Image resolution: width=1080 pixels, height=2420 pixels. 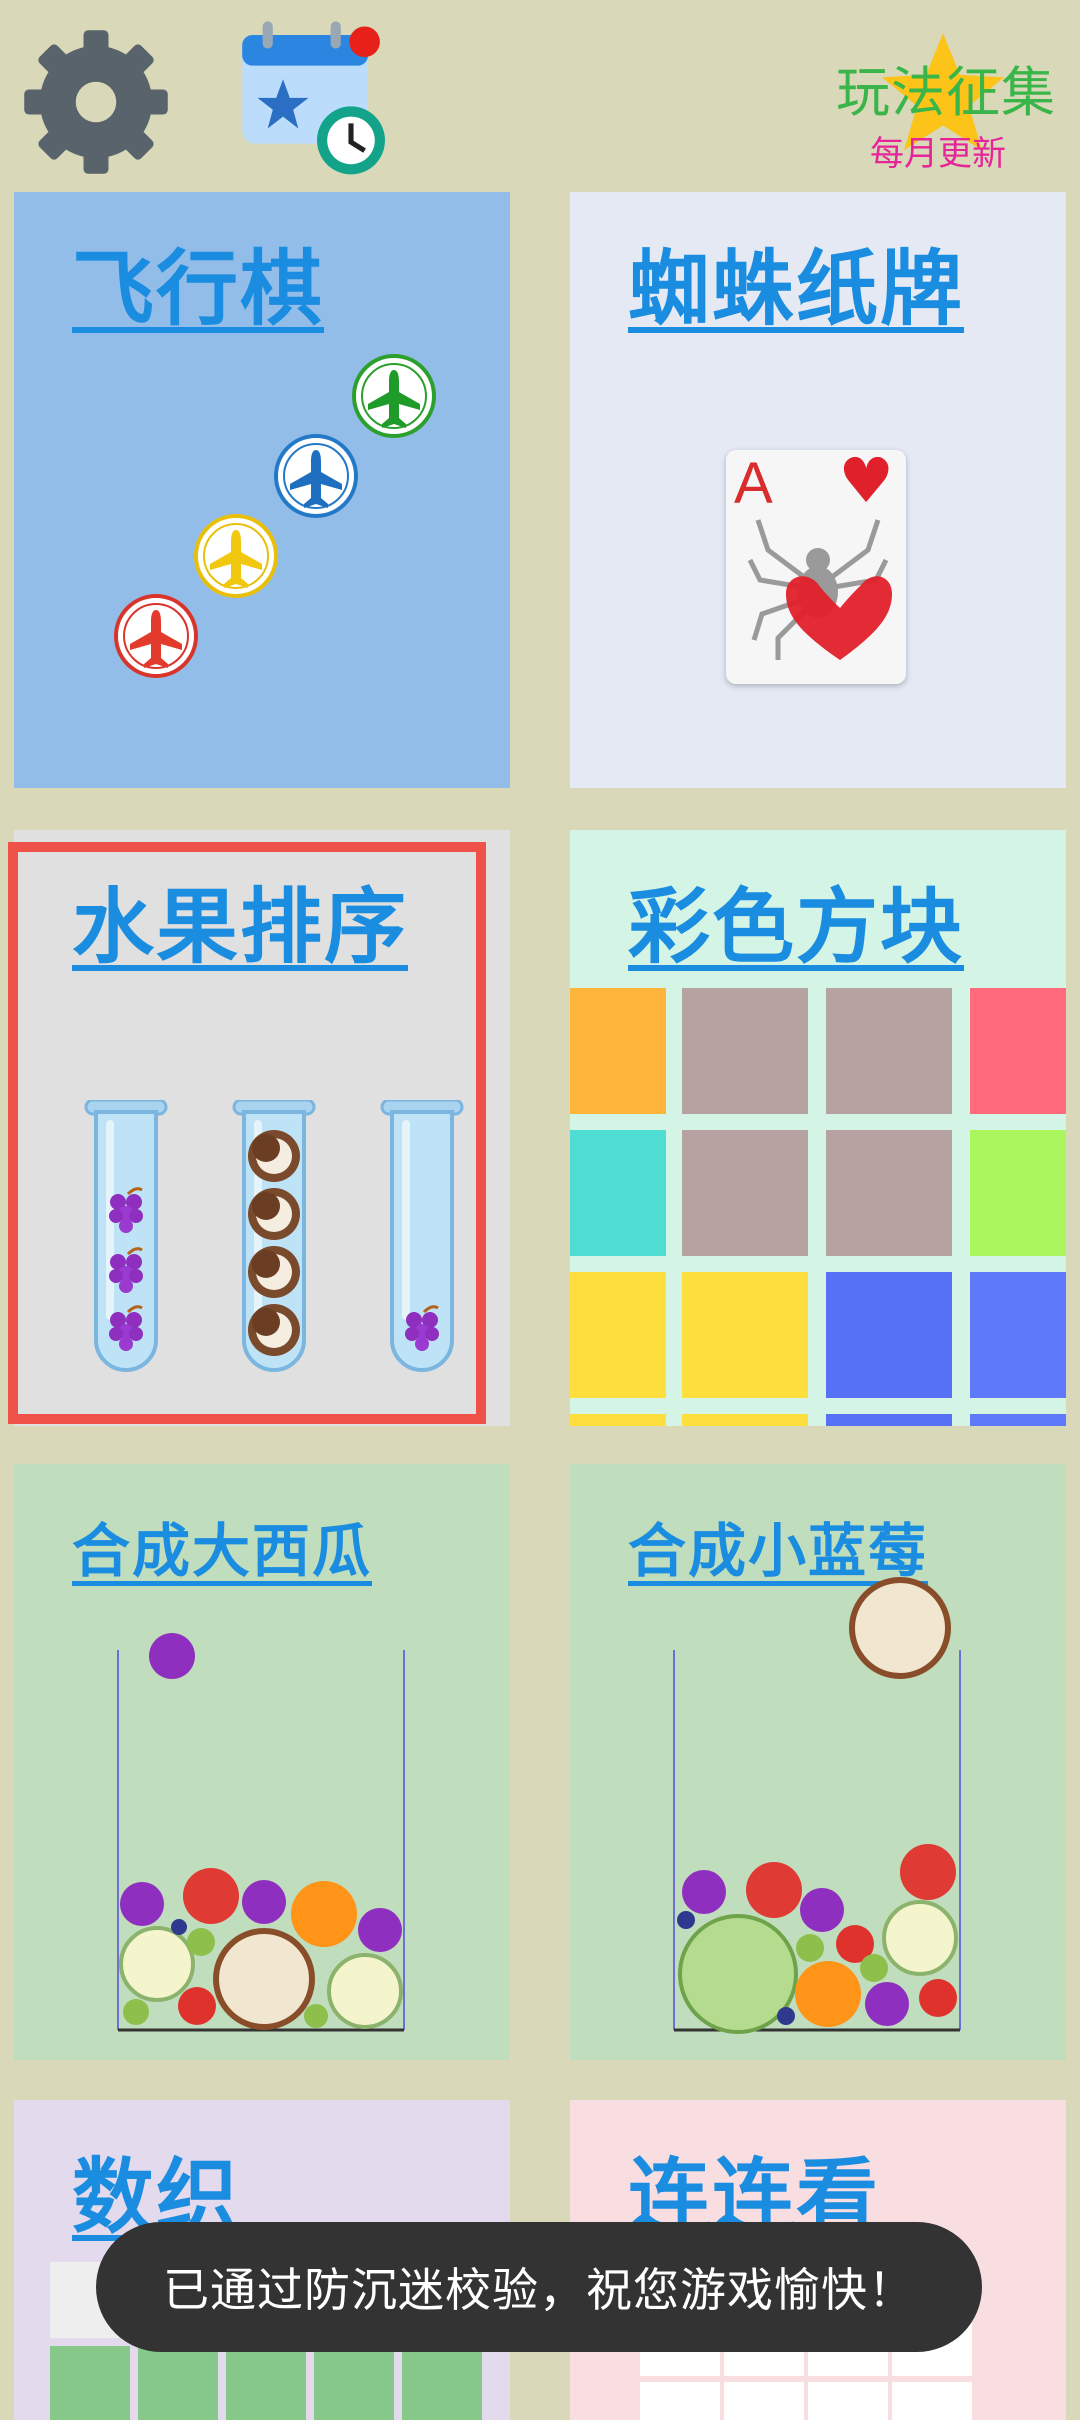 I want to click on promo-title: 玩法征集, so click(x=946, y=92).